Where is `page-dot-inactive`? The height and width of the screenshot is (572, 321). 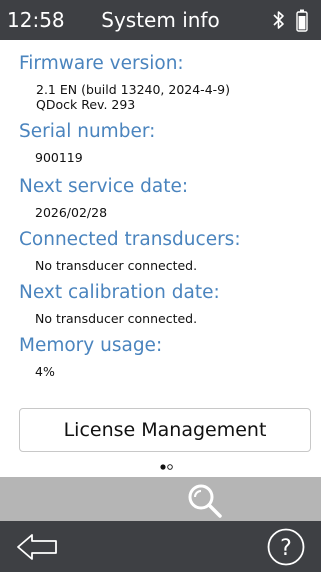 page-dot-inactive is located at coordinates (170, 467).